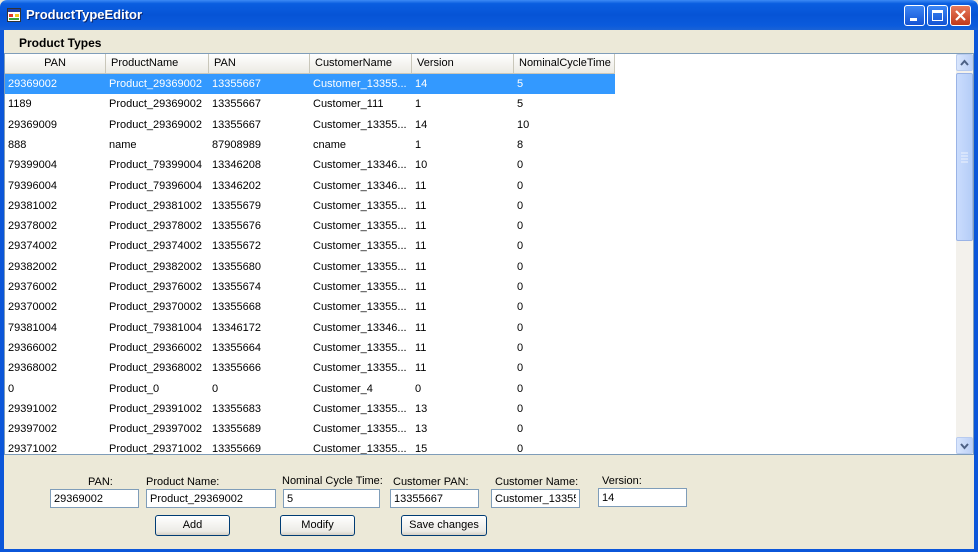 The width and height of the screenshot is (978, 552). I want to click on table-cell: 13355668, so click(259, 307).